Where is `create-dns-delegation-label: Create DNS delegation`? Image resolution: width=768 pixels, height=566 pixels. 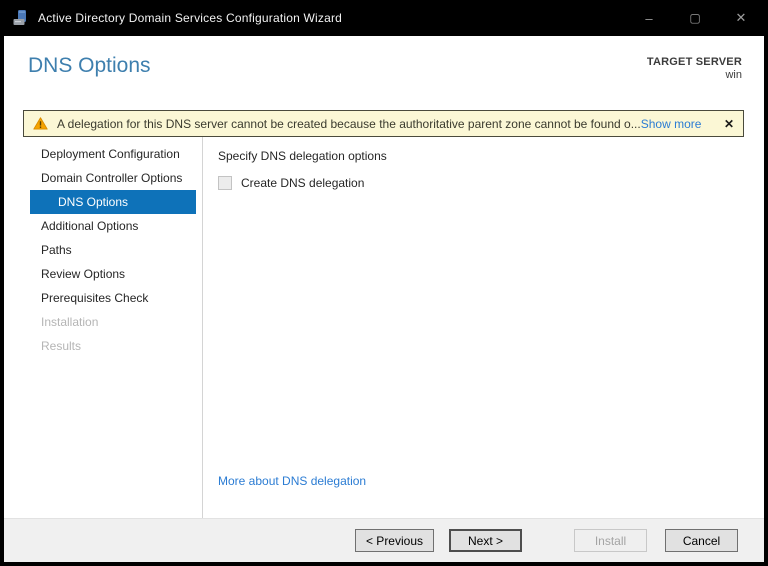
create-dns-delegation-label: Create DNS delegation is located at coordinates (303, 183).